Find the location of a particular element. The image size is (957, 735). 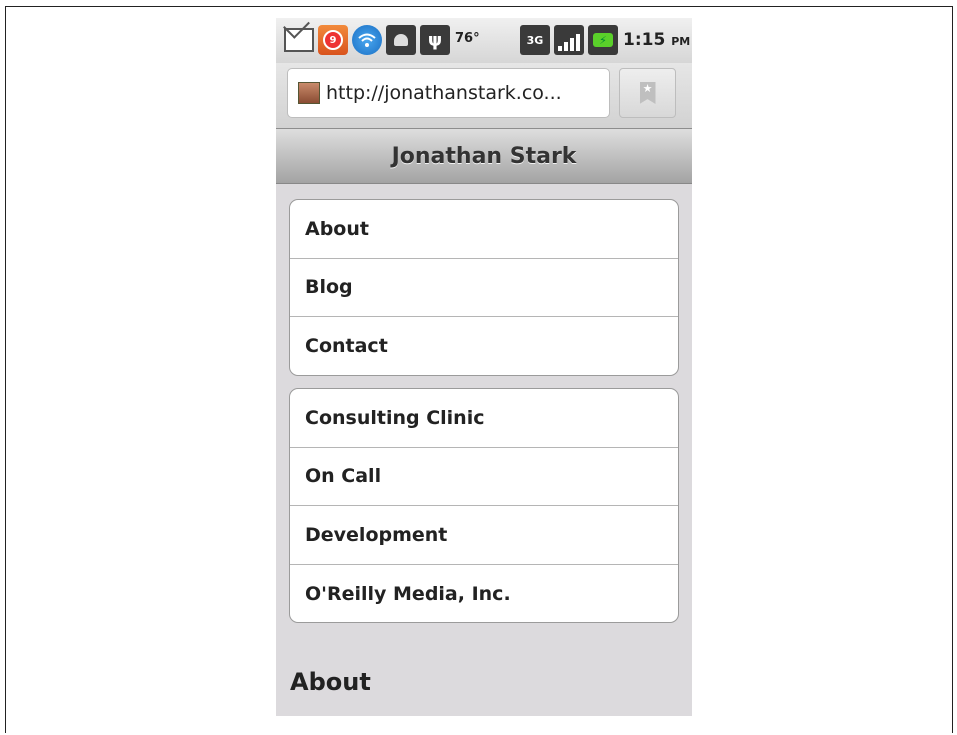

android-icon is located at coordinates (401, 40).